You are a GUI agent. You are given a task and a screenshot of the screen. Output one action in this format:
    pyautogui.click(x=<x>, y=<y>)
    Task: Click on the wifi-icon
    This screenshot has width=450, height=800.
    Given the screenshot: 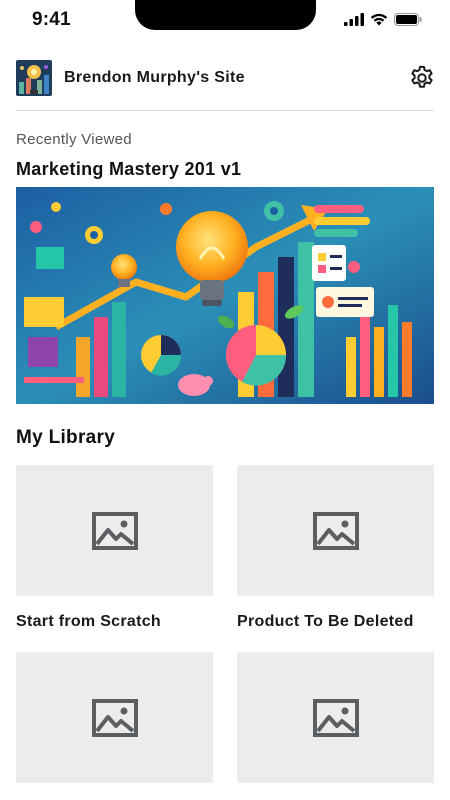 What is the action you would take?
    pyautogui.click(x=379, y=19)
    